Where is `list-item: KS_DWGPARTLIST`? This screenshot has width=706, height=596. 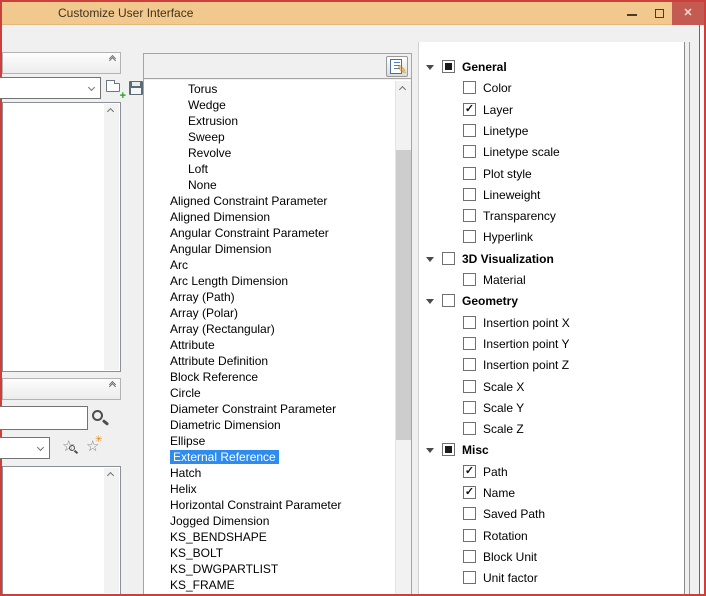 list-item: KS_DWGPARTLIST is located at coordinates (277, 569).